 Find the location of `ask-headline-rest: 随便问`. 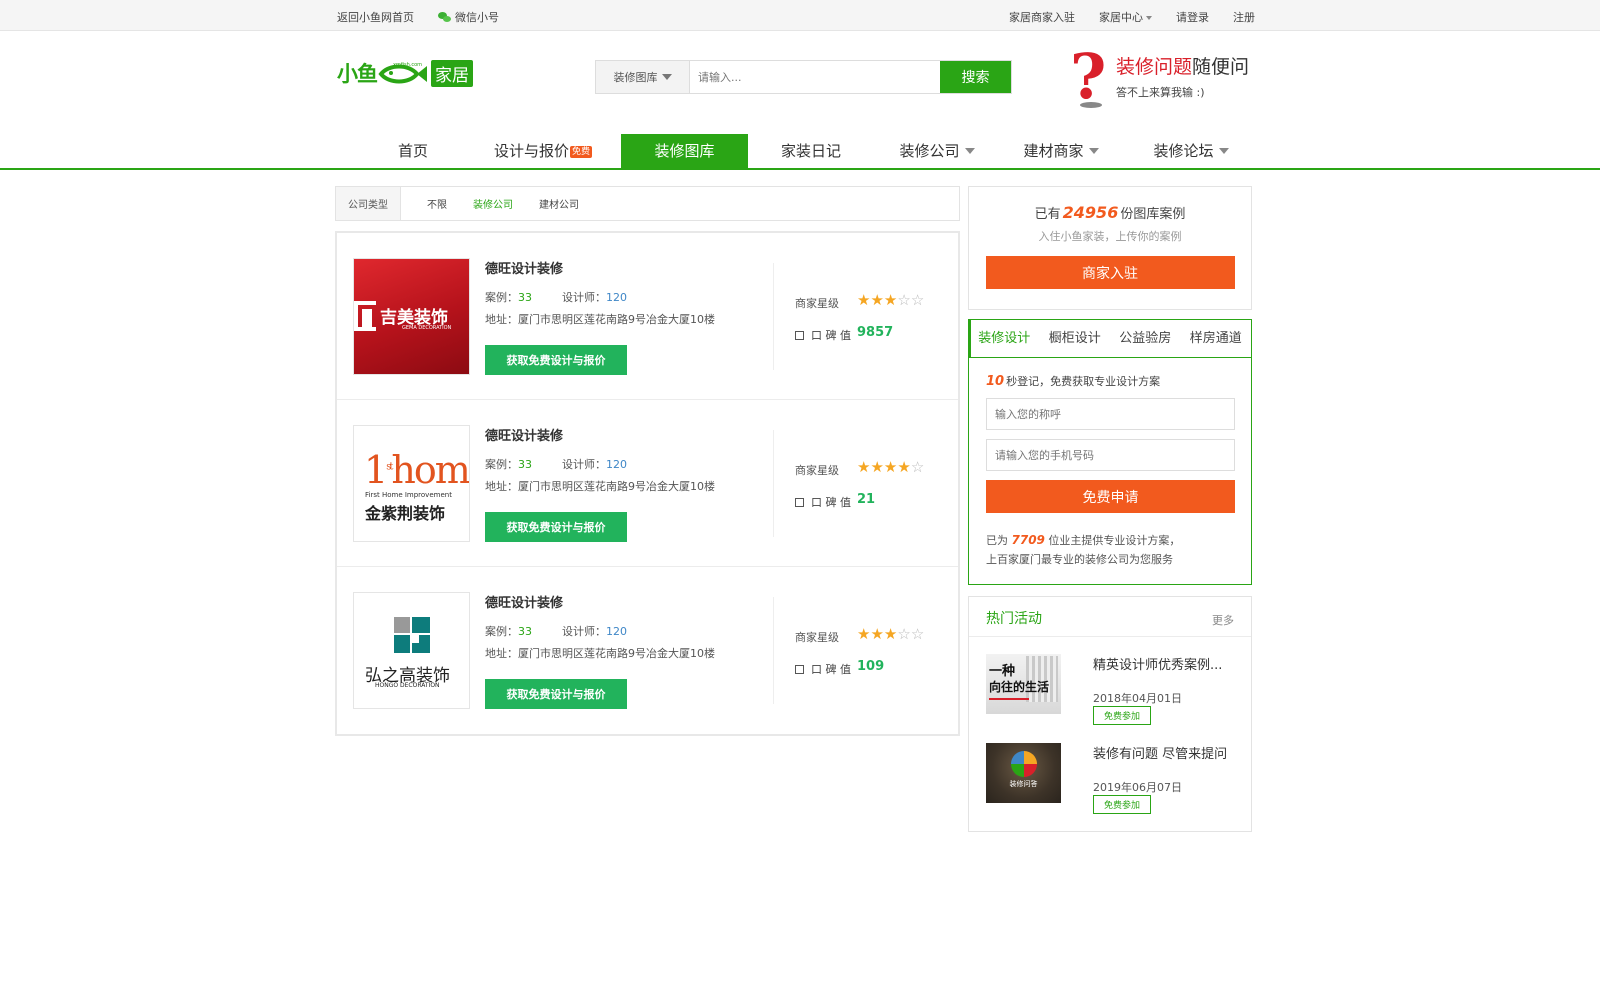

ask-headline-rest: 随便问 is located at coordinates (1221, 67).